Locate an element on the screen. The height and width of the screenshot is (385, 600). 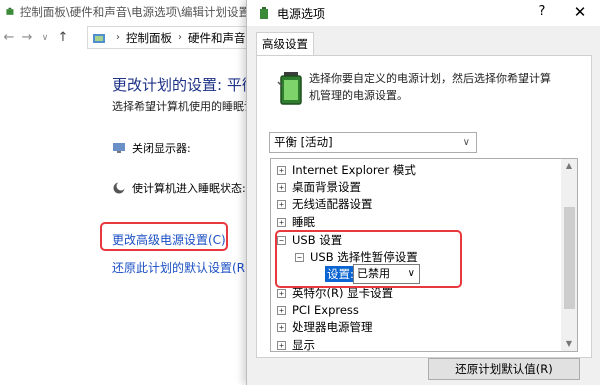
tree-item-label: Internet Explorer 模式 is located at coordinates (354, 170).